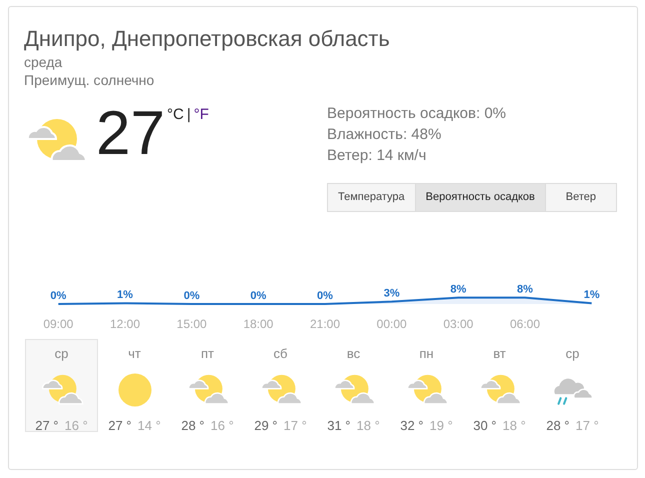  Describe the element at coordinates (58, 324) in the screenshot. I see `time-label: 09:00` at that location.